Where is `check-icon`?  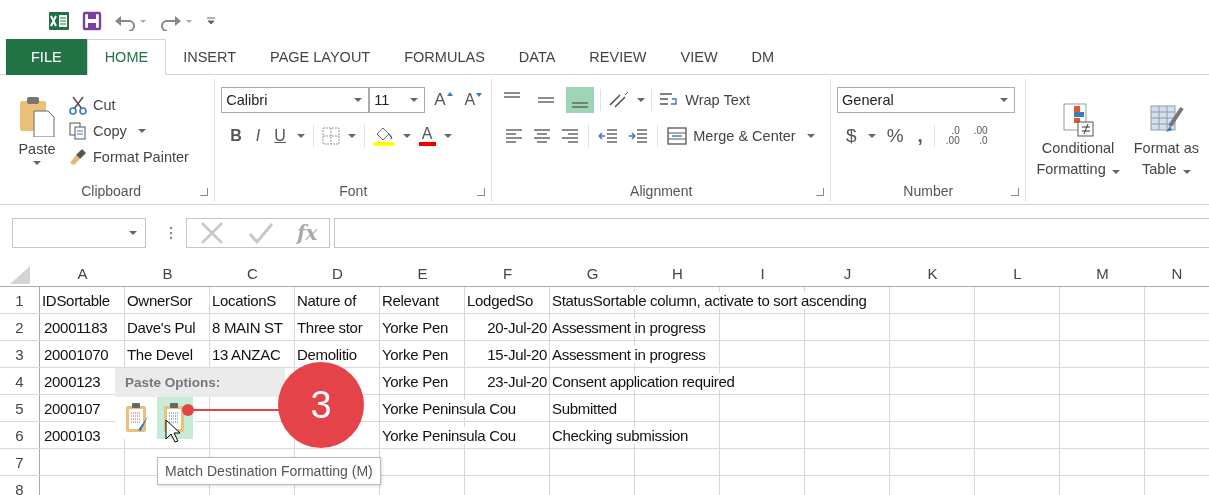 check-icon is located at coordinates (260, 233).